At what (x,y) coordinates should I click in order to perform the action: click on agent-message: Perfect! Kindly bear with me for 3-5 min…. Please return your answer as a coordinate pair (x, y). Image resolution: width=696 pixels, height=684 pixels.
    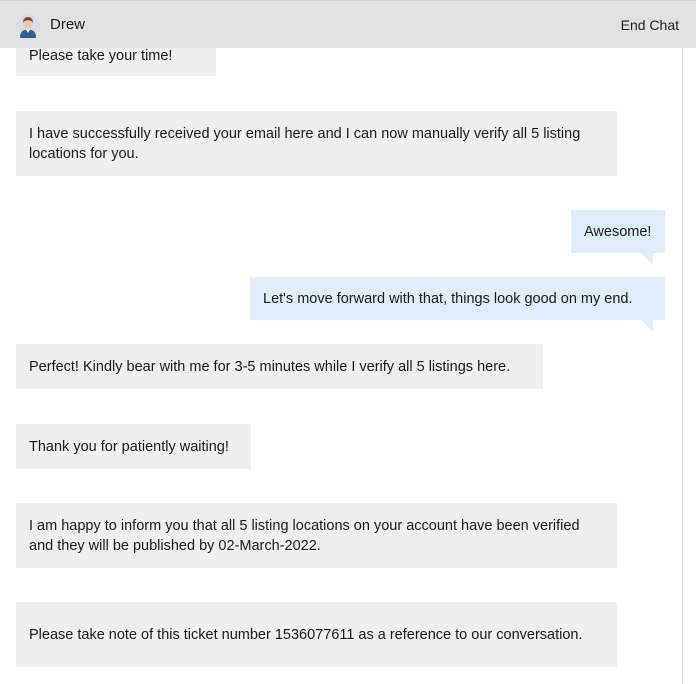
    Looking at the image, I should click on (279, 366).